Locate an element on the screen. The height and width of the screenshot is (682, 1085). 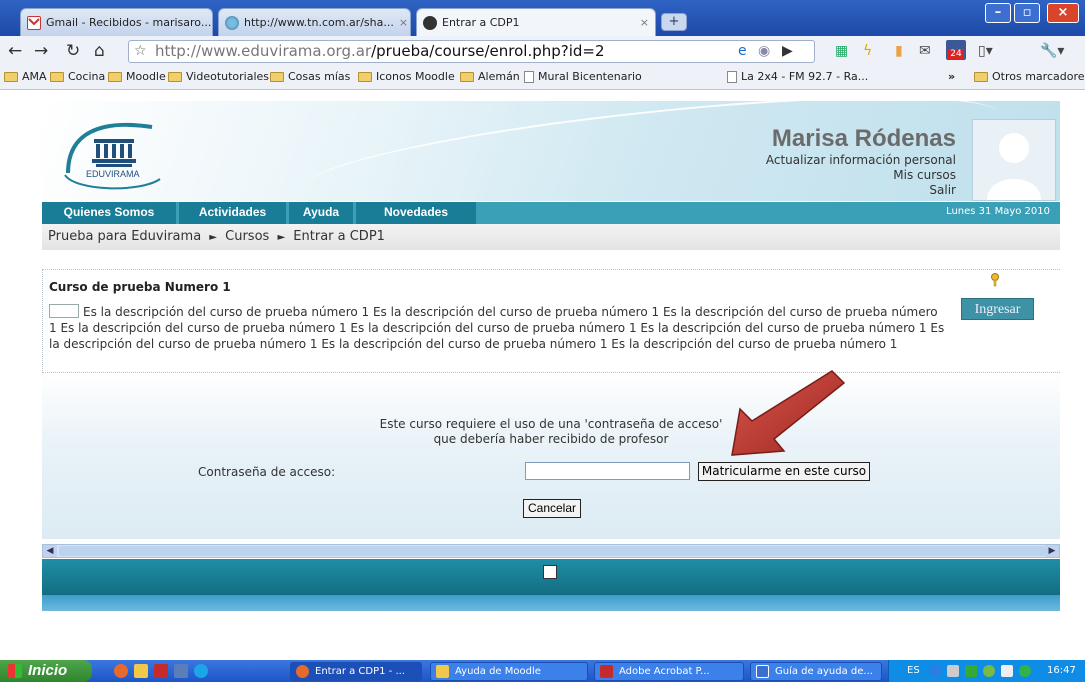
ie-tab-icon: e is located at coordinates (742, 51).